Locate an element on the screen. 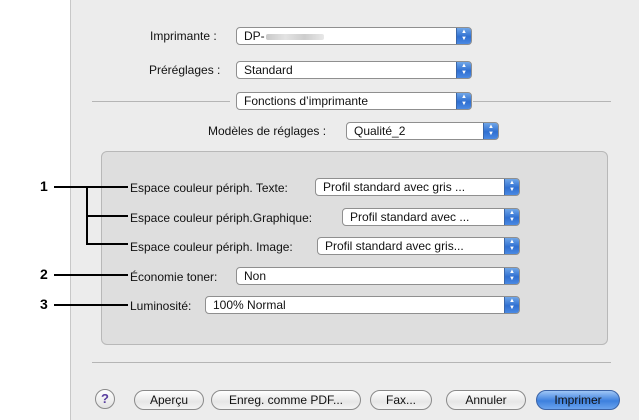 The image size is (639, 420). brightness-value: 100% Normal is located at coordinates (249, 305).